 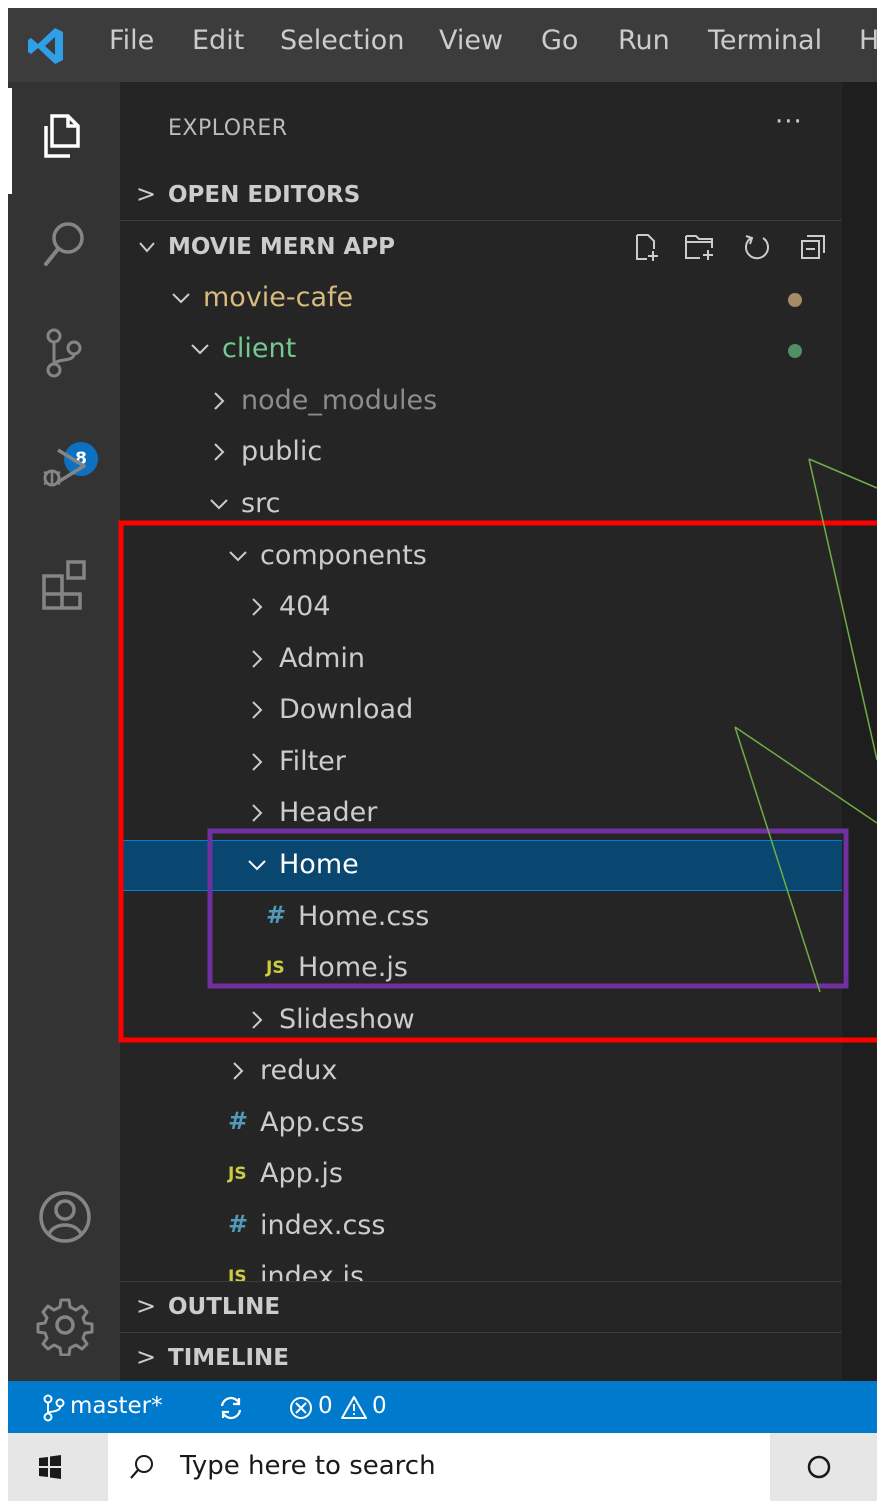 What do you see at coordinates (50, 1467) in the screenshot?
I see `windows-start-icon` at bounding box center [50, 1467].